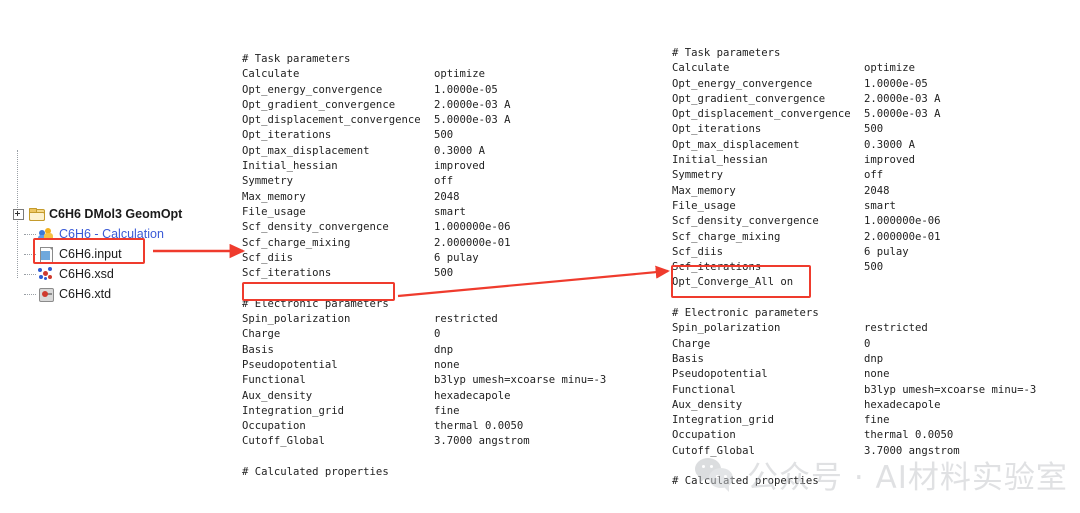  What do you see at coordinates (456, 257) in the screenshot?
I see `code-line-value: 6 pulay` at bounding box center [456, 257].